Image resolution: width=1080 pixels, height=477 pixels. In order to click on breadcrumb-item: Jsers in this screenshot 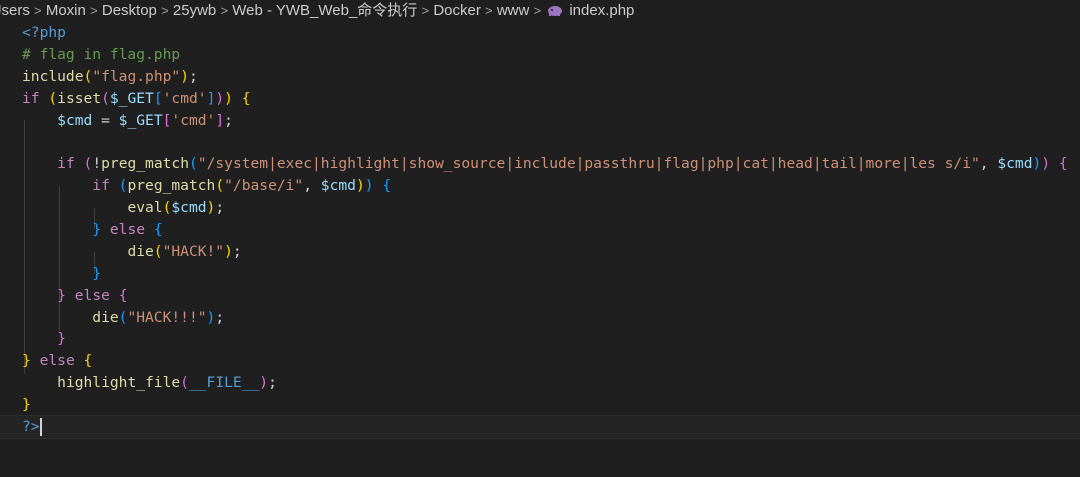, I will do `click(15, 11)`.